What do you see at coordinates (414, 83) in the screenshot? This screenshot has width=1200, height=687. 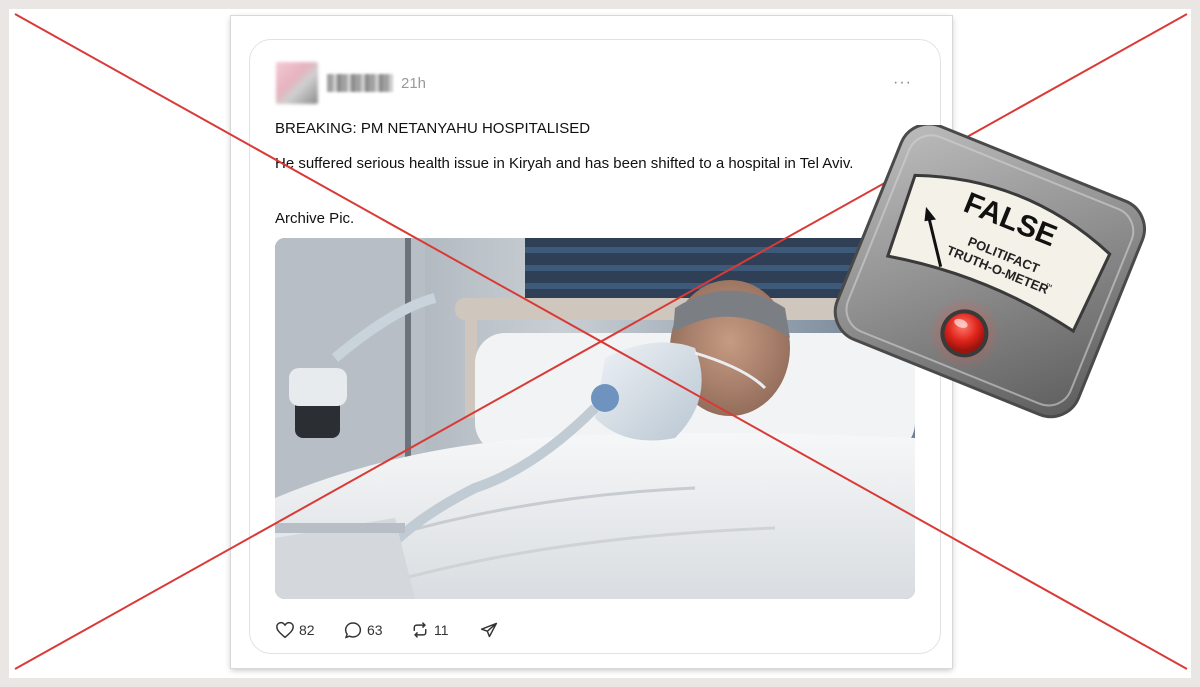 I see `post-time: 21h` at bounding box center [414, 83].